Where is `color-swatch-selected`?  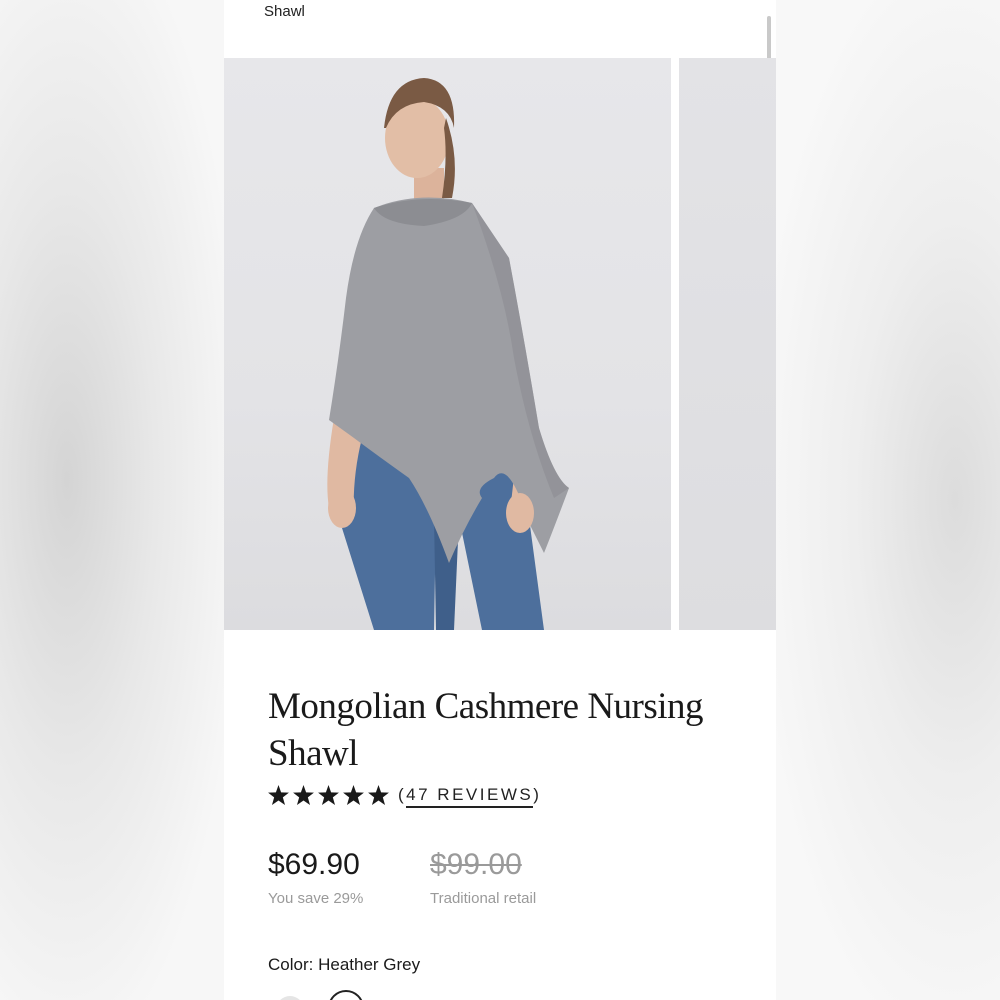 color-swatch-selected is located at coordinates (346, 995).